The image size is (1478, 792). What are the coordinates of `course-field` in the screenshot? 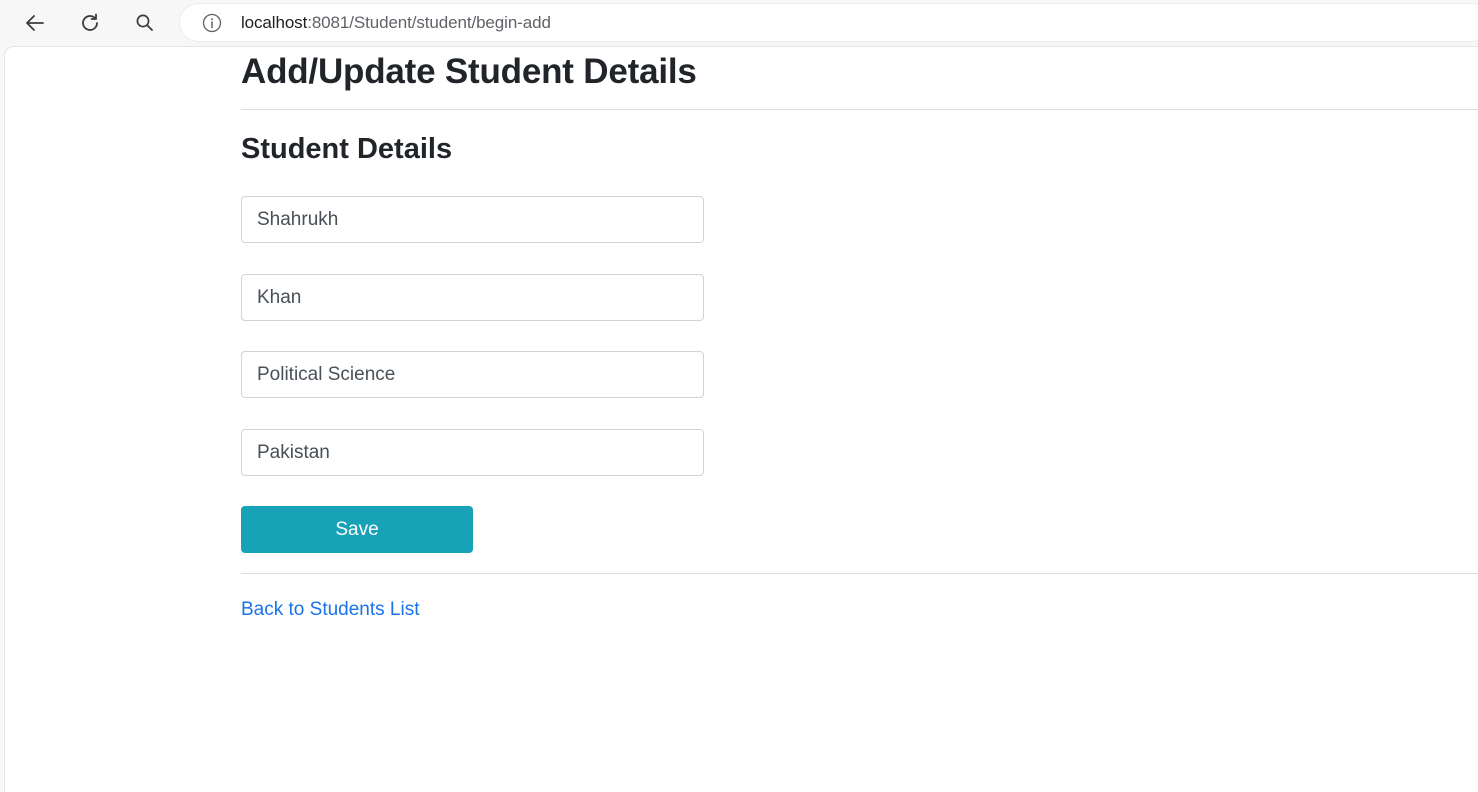 It's located at (472, 374).